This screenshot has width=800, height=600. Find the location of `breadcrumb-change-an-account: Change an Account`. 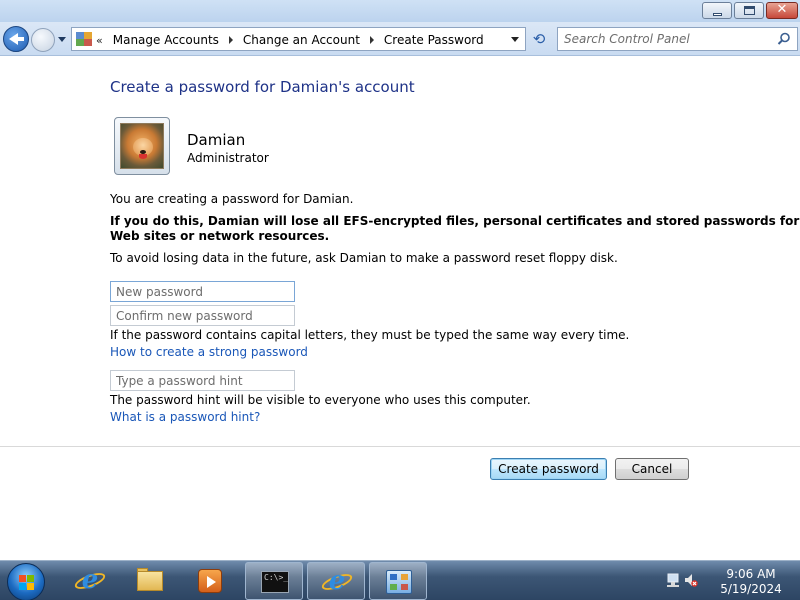

breadcrumb-change-an-account: Change an Account is located at coordinates (301, 40).